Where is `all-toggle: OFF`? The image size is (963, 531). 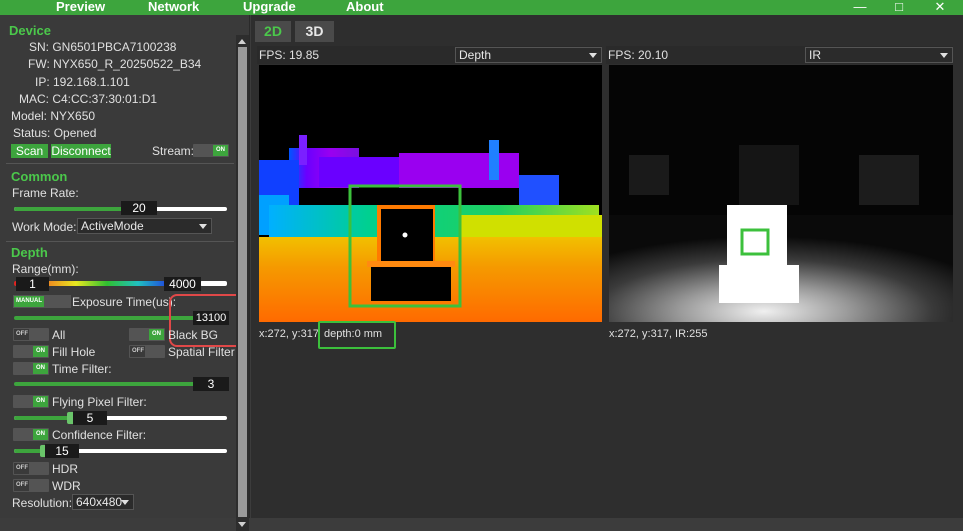
all-toggle: OFF is located at coordinates (31, 334).